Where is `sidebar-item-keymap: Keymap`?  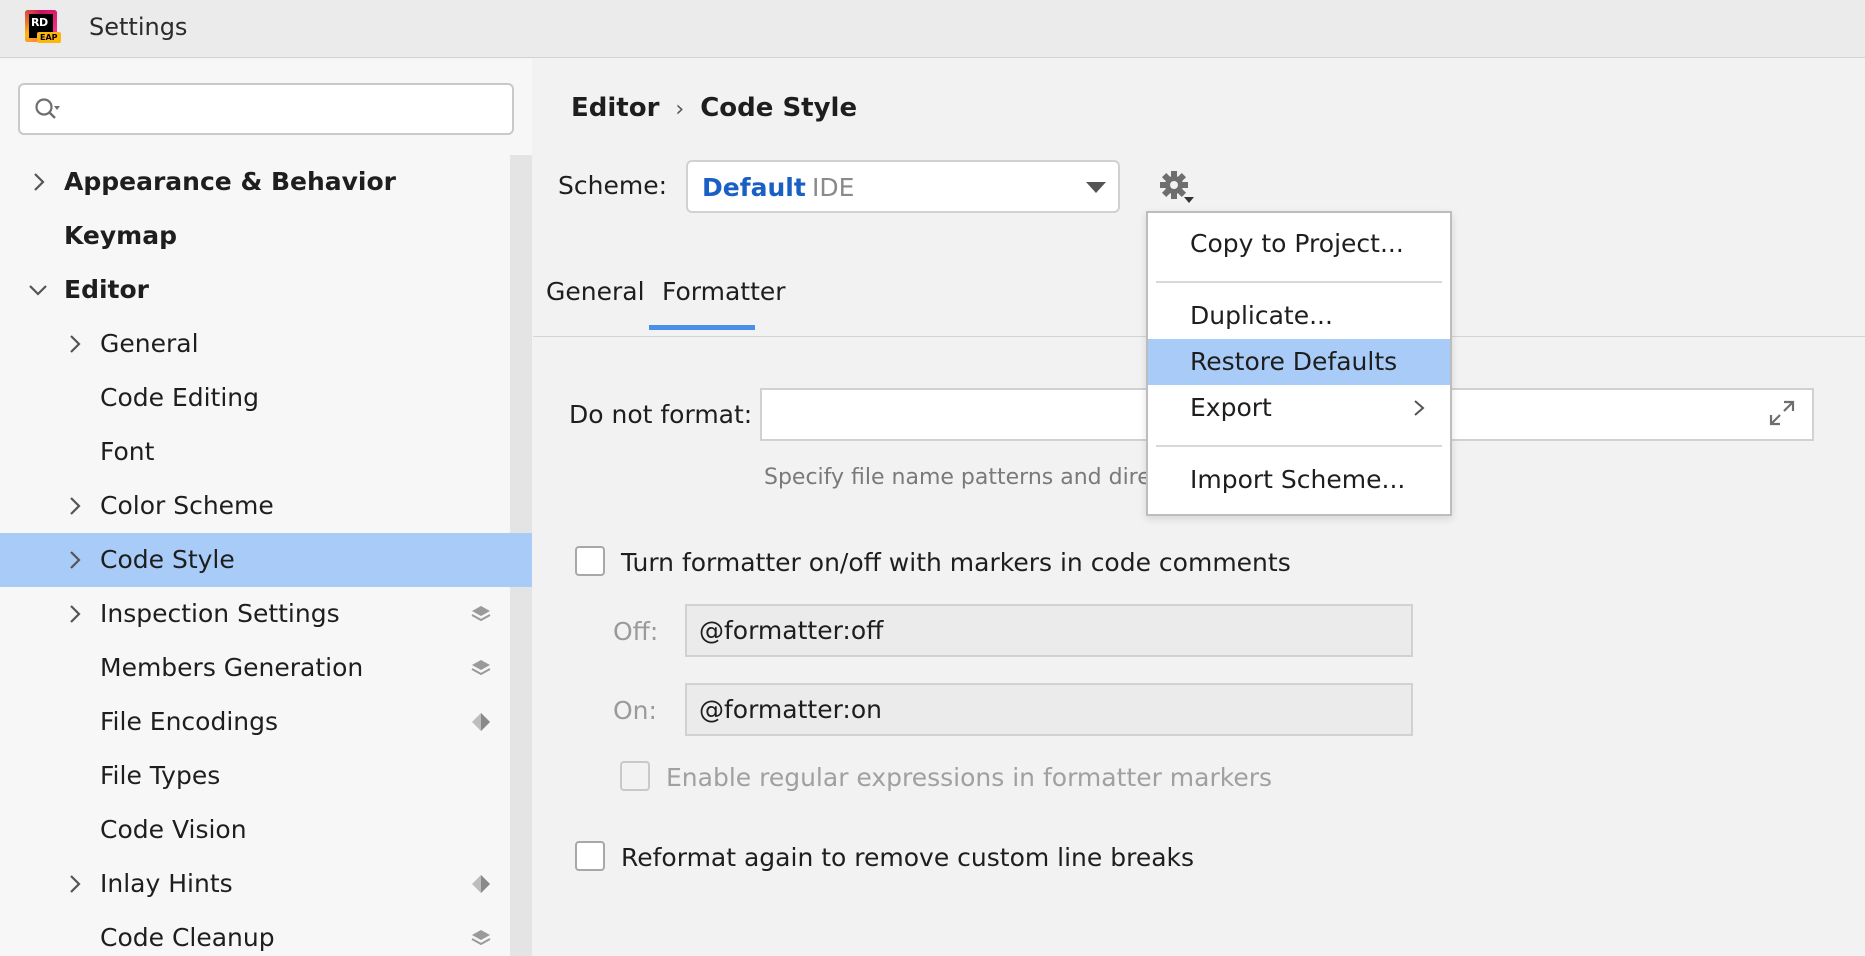
sidebar-item-keymap: Keymap is located at coordinates (266, 236).